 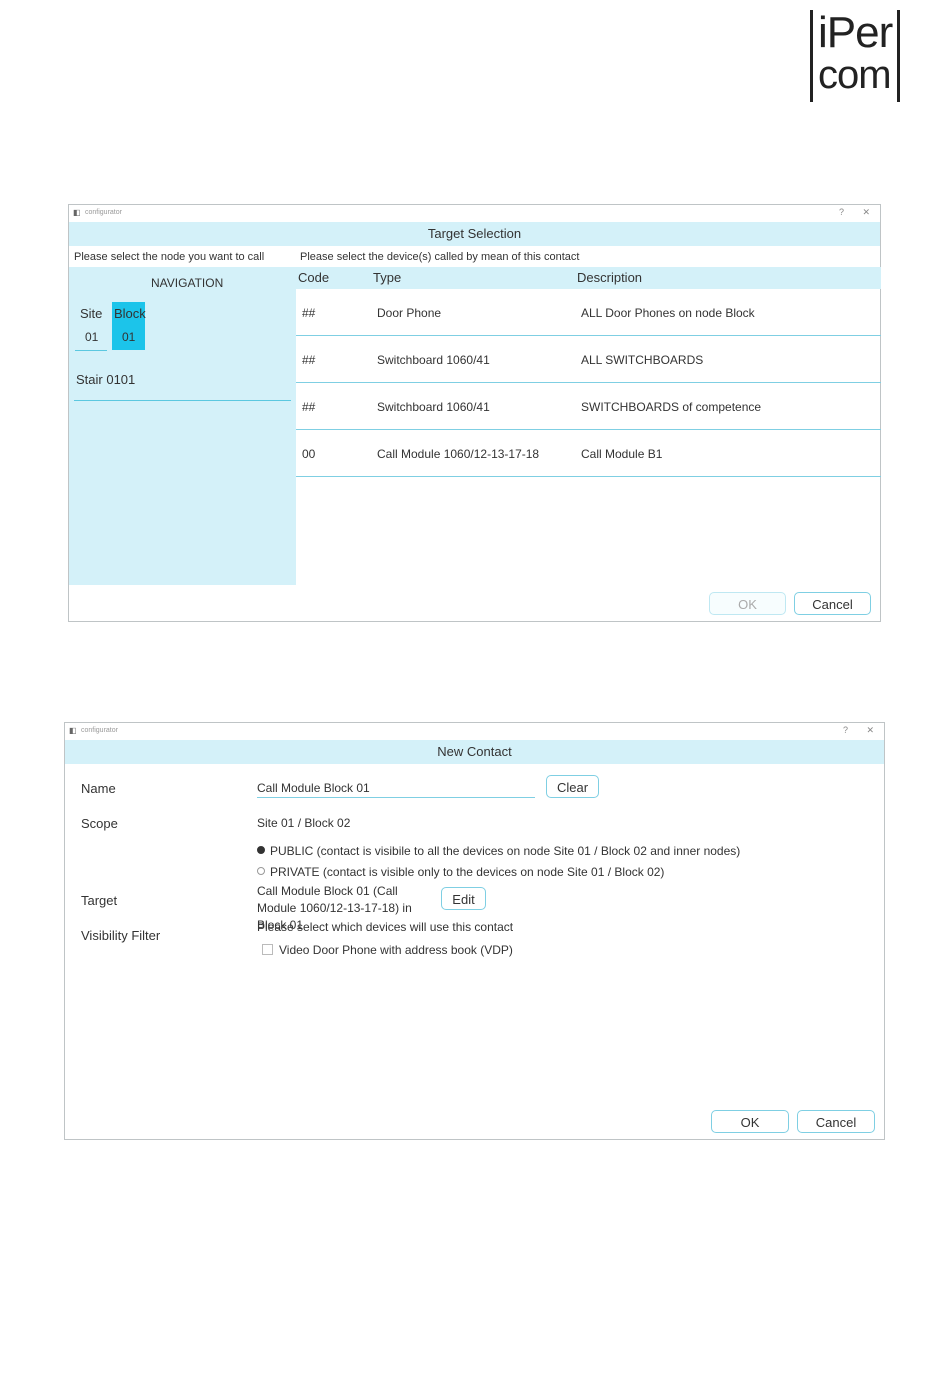 I want to click on block-label: Block, so click(x=130, y=313).